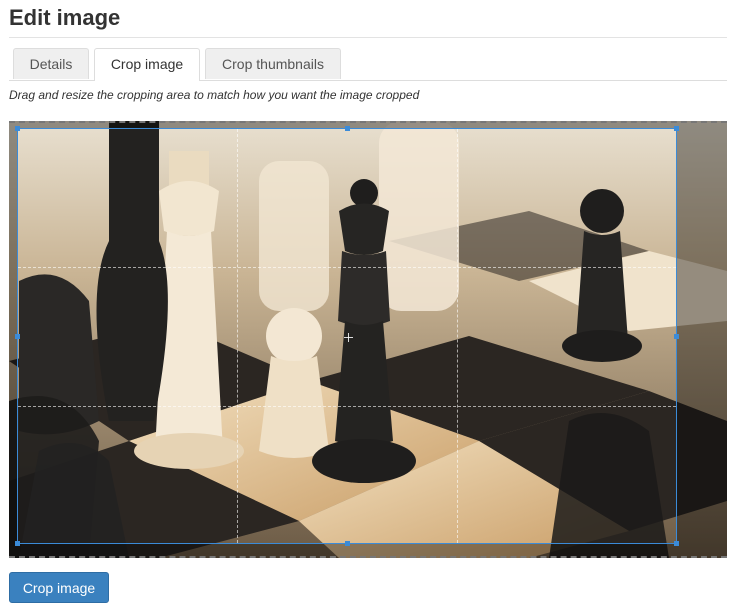  Describe the element at coordinates (65, 17) in the screenshot. I see `page-title: Edit image` at that location.